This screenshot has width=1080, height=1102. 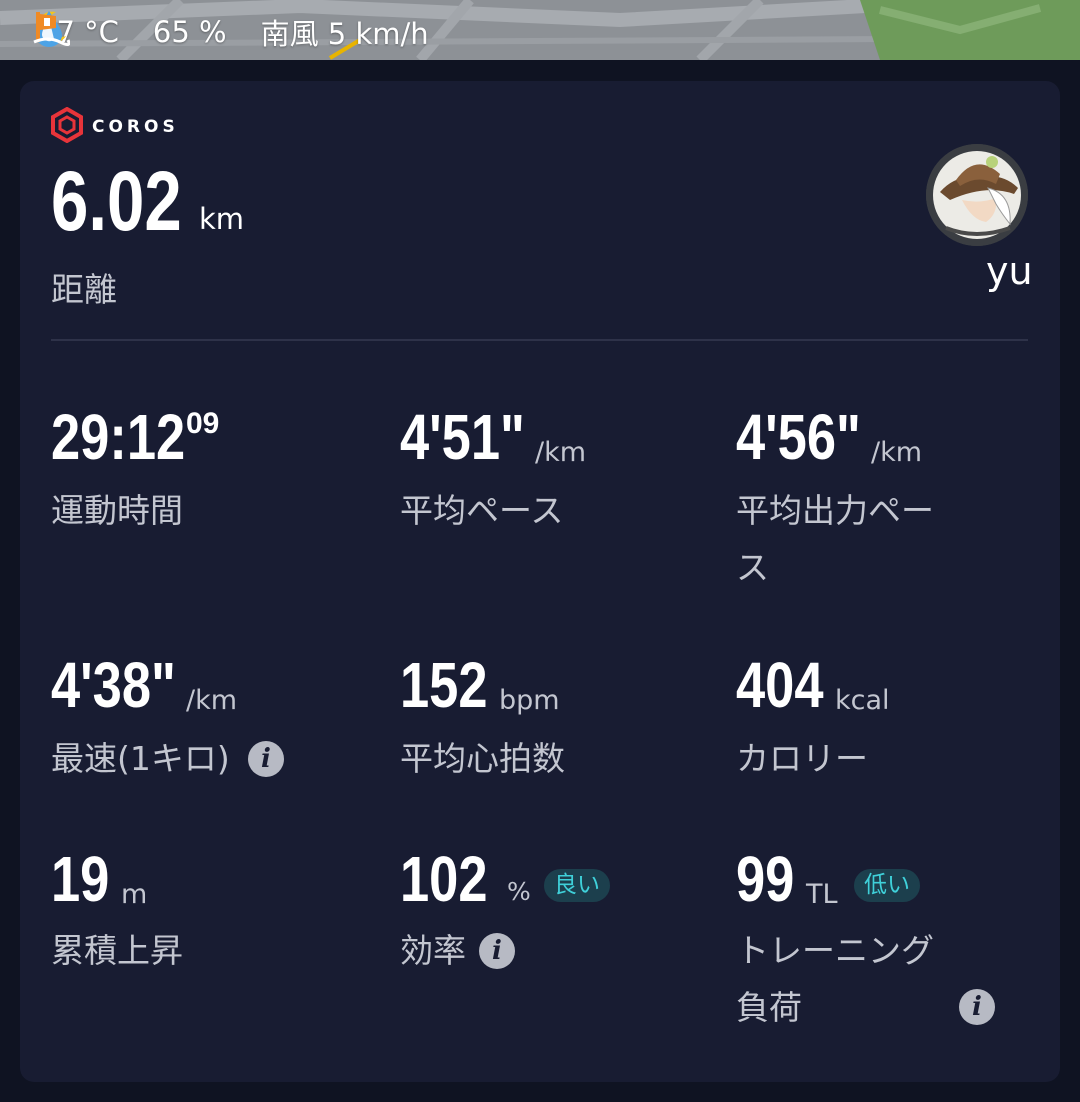 I want to click on stat-value-row: 404, so click(x=789, y=685).